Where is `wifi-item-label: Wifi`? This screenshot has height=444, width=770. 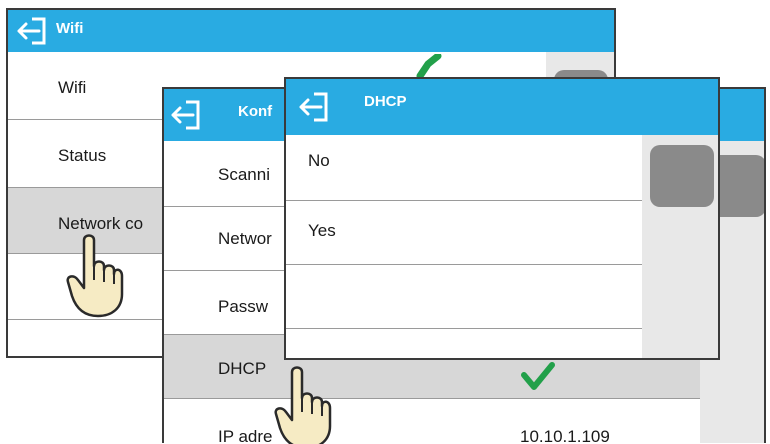 wifi-item-label: Wifi is located at coordinates (72, 87).